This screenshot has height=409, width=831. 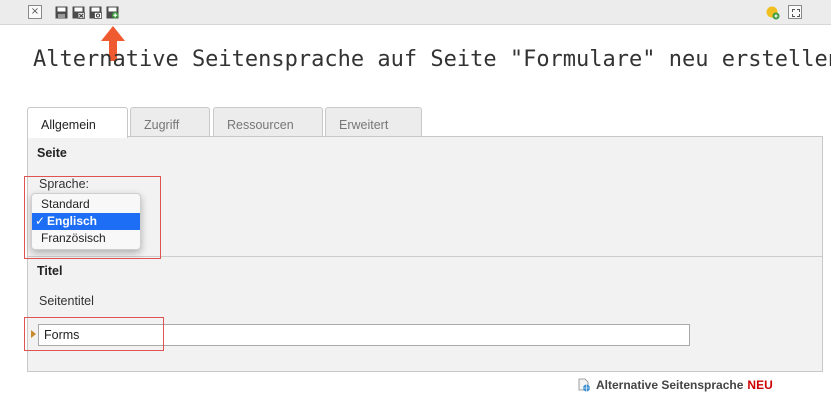 What do you see at coordinates (50, 271) in the screenshot?
I see `section-heading-titel: Titel` at bounding box center [50, 271].